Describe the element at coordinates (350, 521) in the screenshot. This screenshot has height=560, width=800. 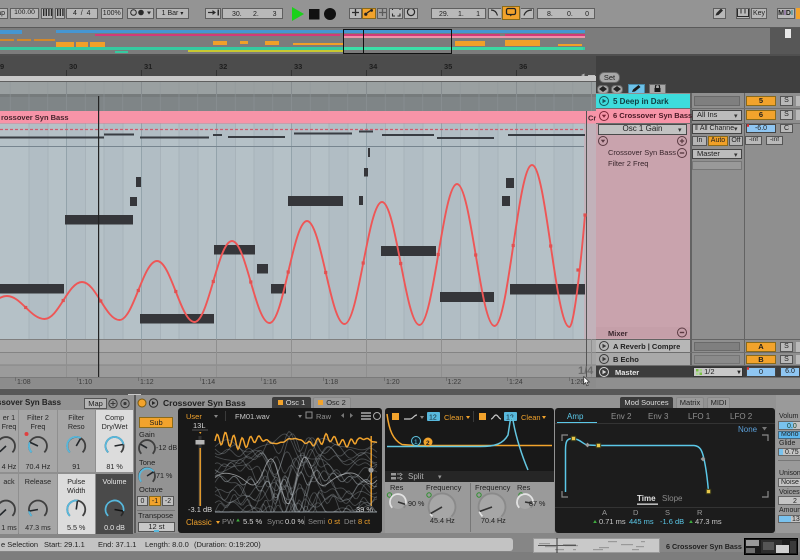
I see `svg-text: Det` at that location.